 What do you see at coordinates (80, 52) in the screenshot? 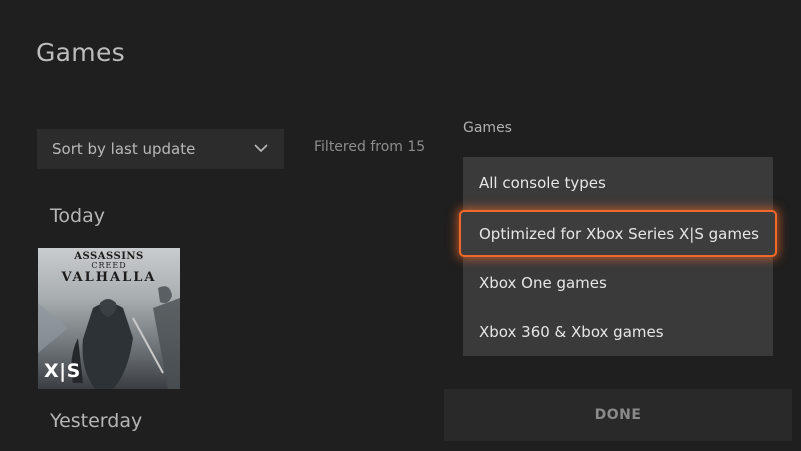
I see `page-title: Games` at bounding box center [80, 52].